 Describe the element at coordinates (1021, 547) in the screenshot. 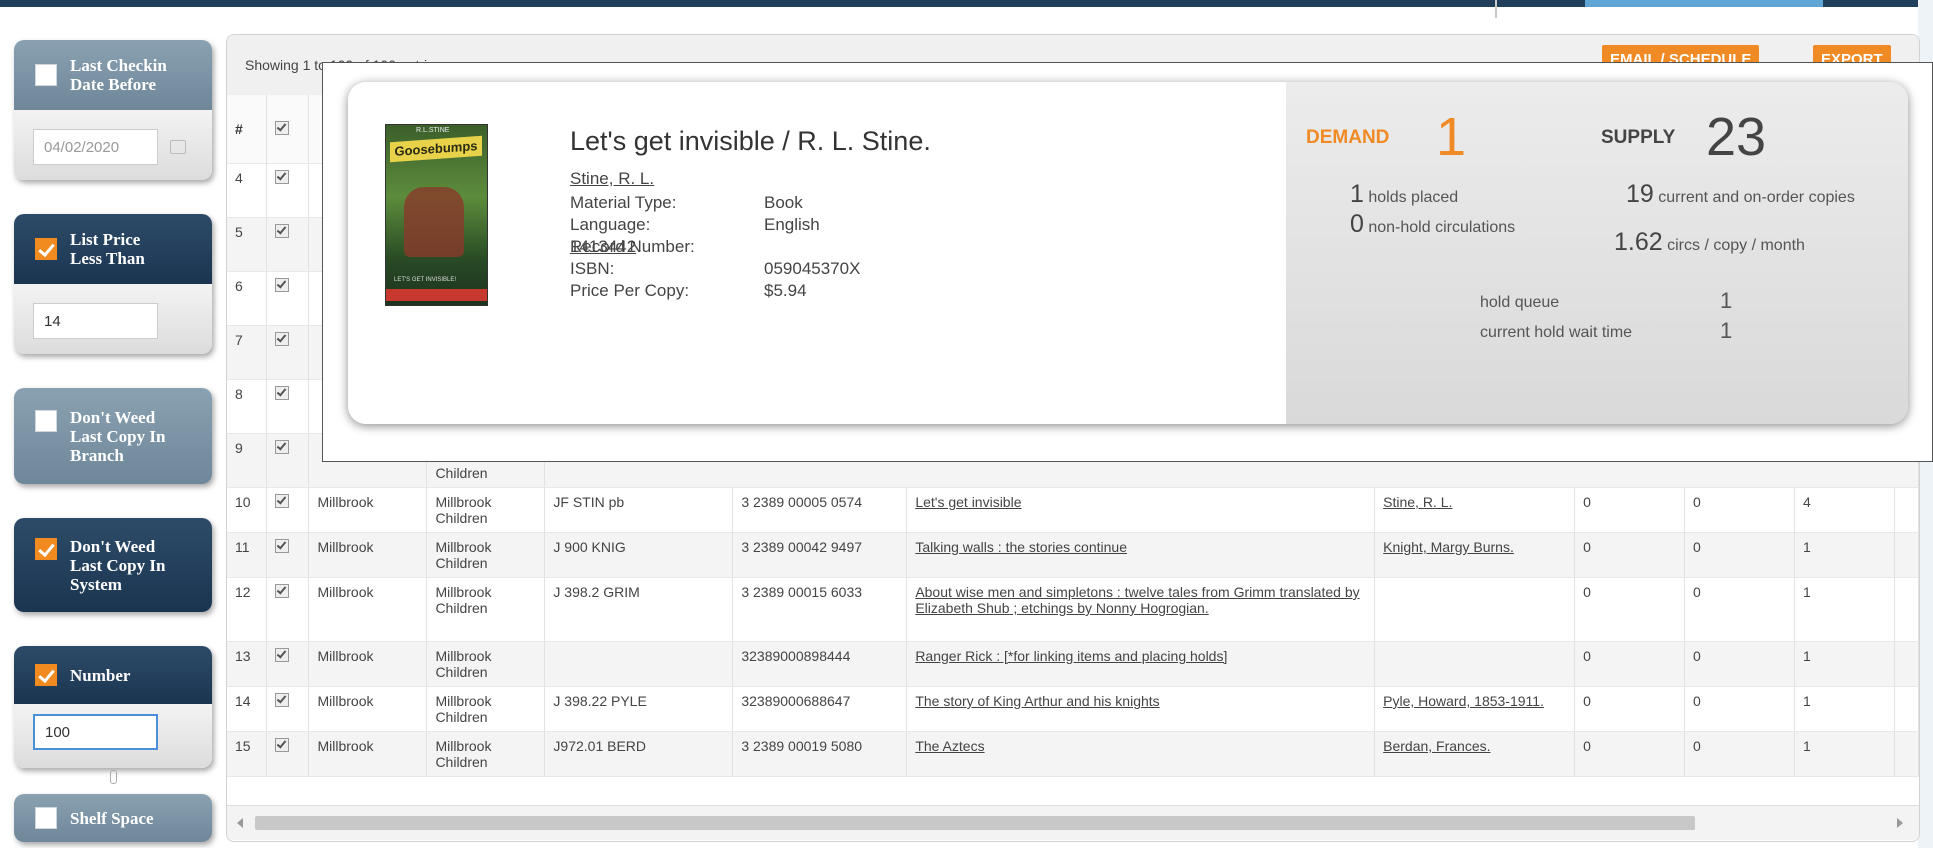

I see `row-title-link: Talking walls : the stories continue` at that location.